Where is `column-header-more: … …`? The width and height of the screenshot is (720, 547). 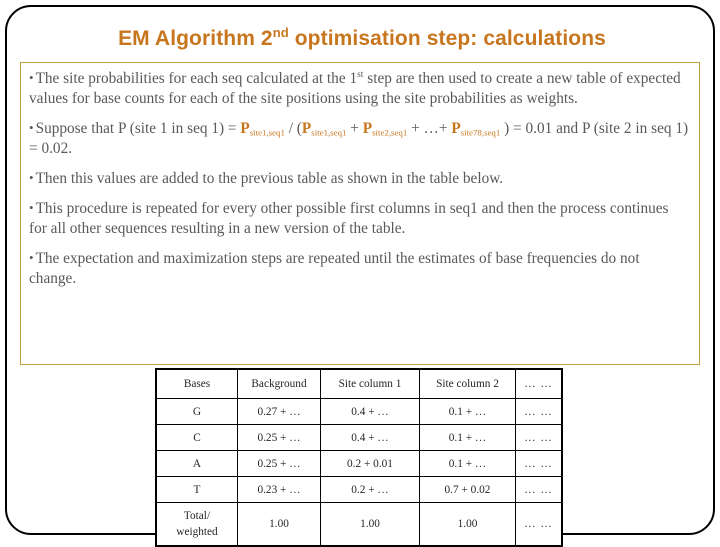
column-header-more: … … is located at coordinates (539, 383).